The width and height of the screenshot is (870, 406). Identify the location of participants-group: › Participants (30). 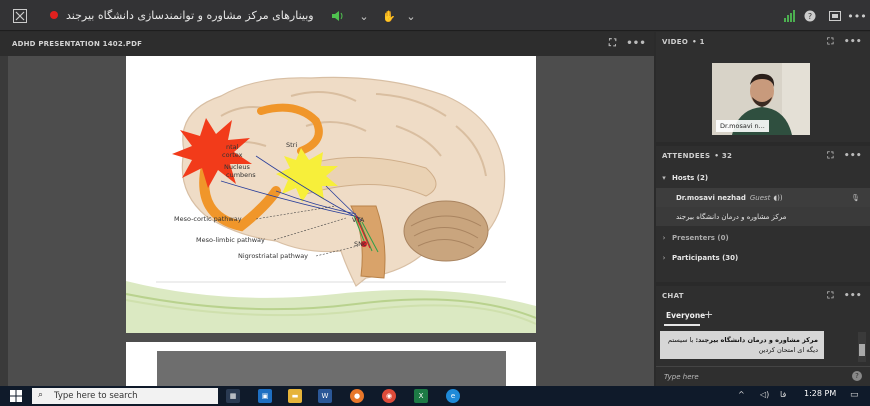
(761, 257).